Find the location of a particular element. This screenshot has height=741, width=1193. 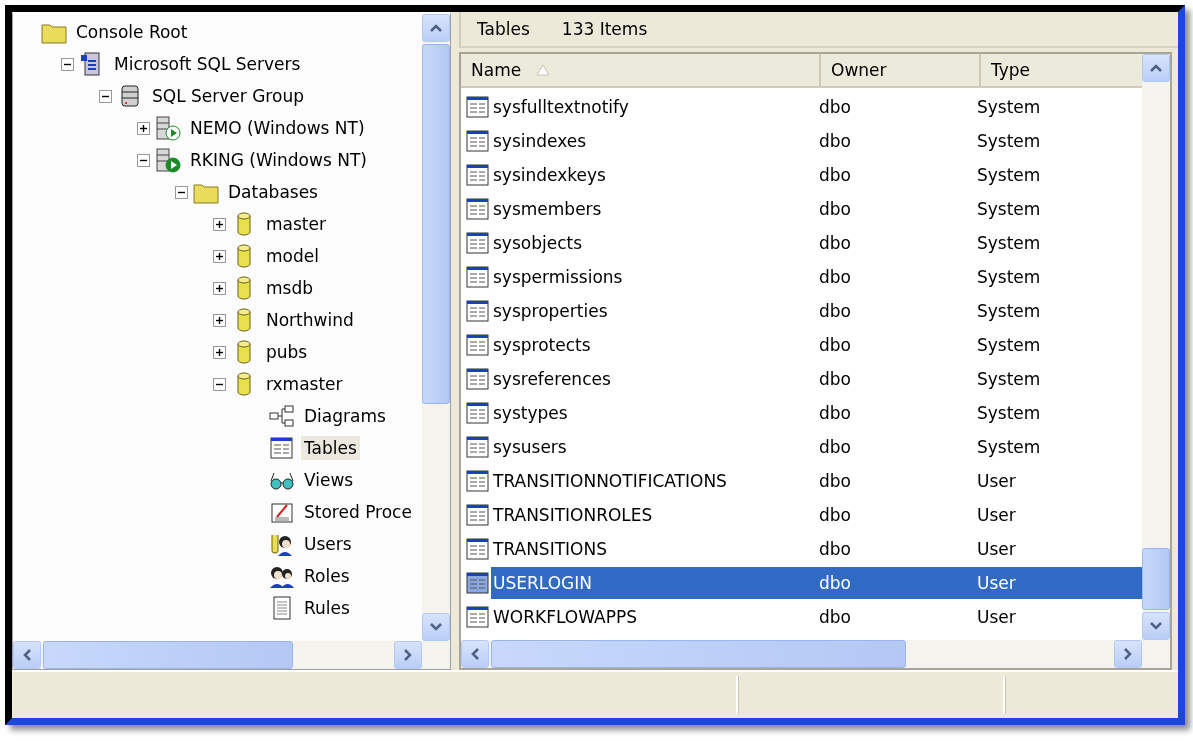

table-cell-text: sysindexes is located at coordinates (540, 141).